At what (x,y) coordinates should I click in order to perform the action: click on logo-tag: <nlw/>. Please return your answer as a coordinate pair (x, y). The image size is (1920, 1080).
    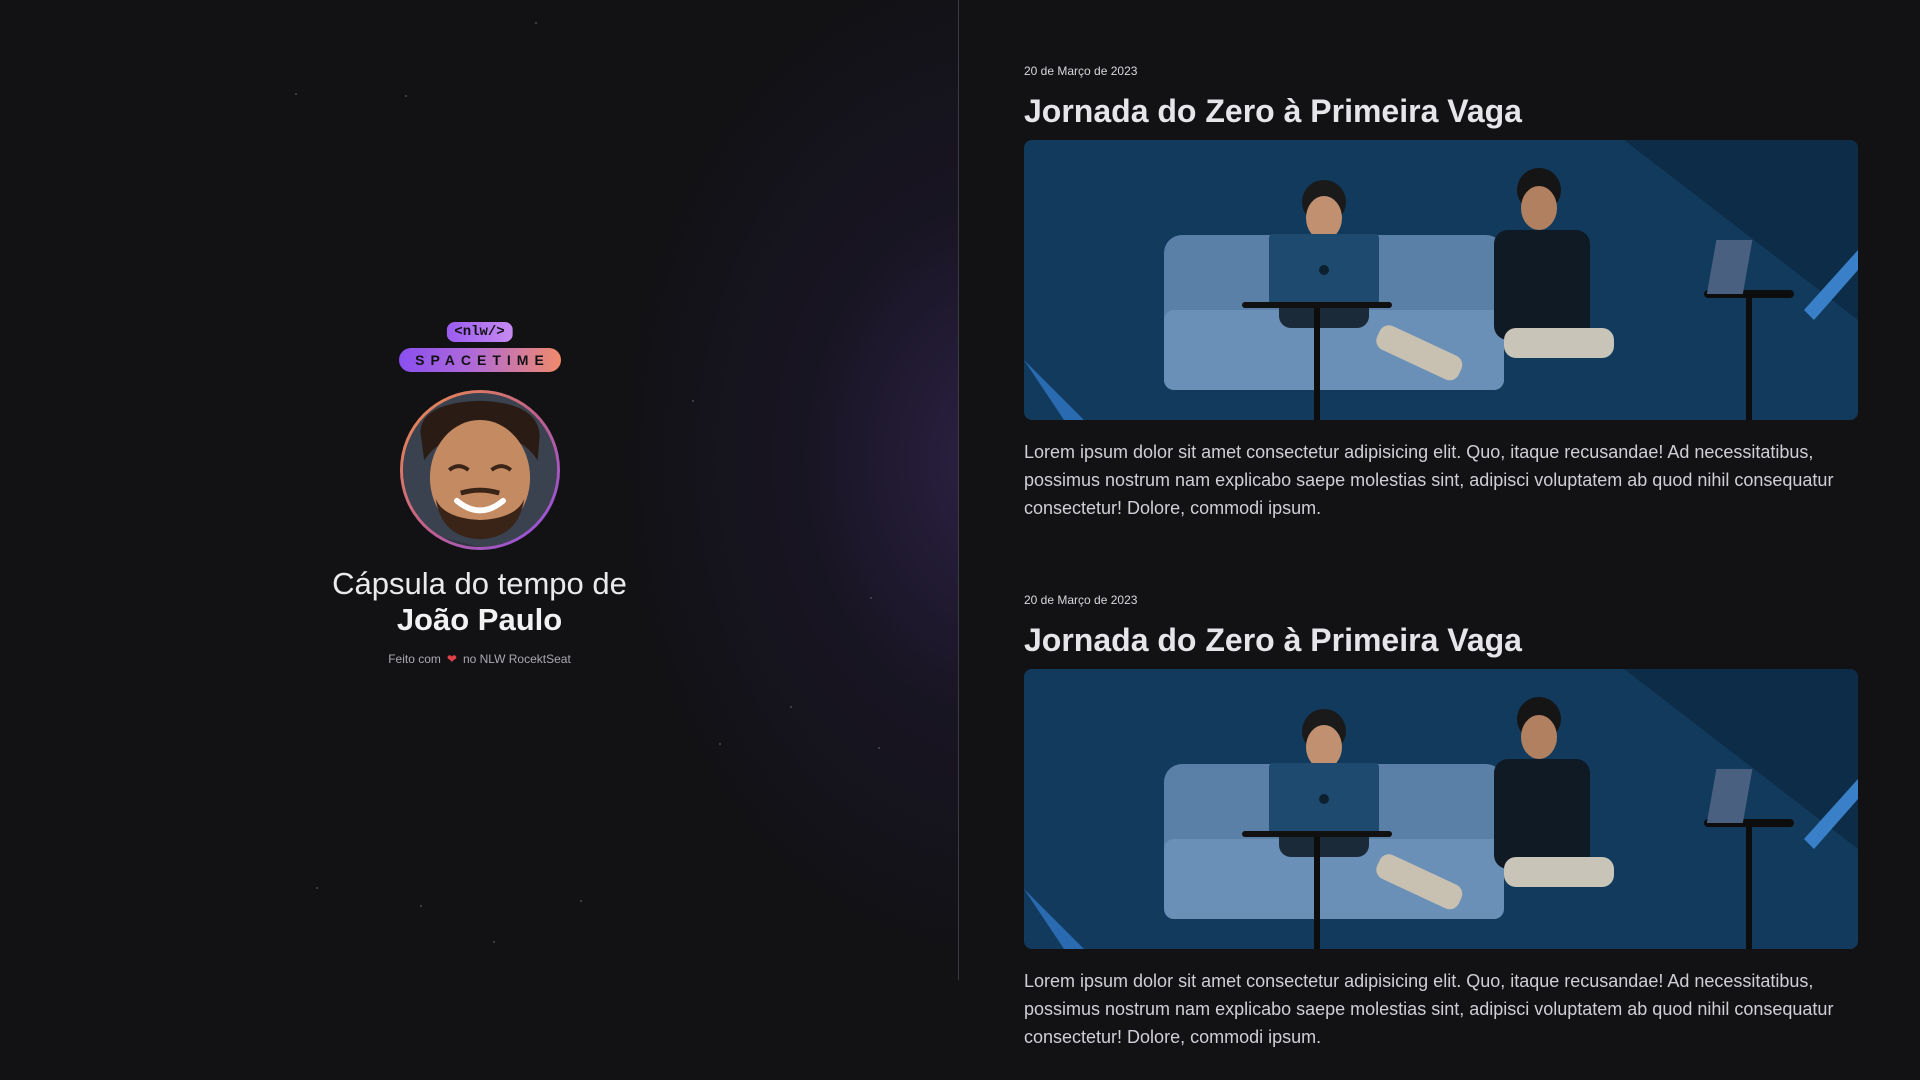
    Looking at the image, I should click on (479, 332).